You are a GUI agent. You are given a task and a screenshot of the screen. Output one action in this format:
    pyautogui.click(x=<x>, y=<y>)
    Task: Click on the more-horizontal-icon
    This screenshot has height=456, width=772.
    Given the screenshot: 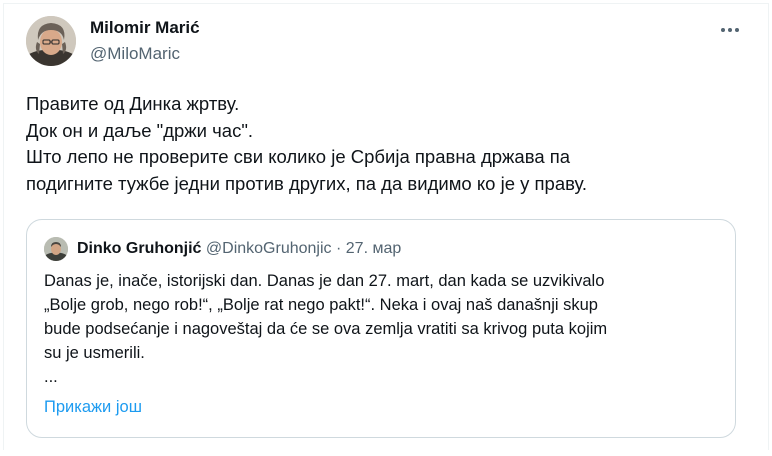 What is the action you would take?
    pyautogui.click(x=730, y=30)
    